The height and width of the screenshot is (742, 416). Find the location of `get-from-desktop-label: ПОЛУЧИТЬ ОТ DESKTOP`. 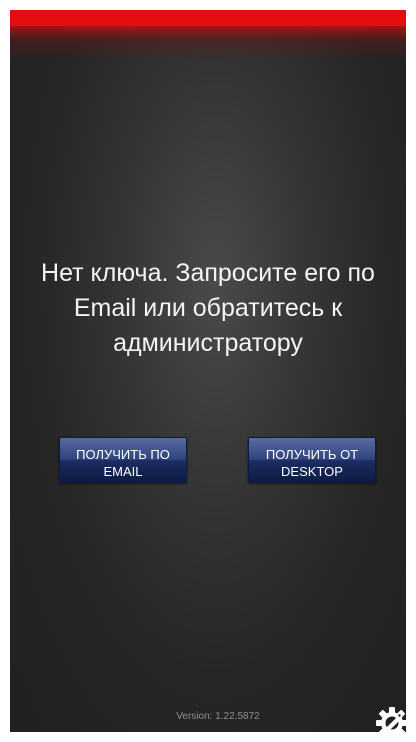

get-from-desktop-label: ПОЛУЧИТЬ ОТ DESKTOP is located at coordinates (312, 463).